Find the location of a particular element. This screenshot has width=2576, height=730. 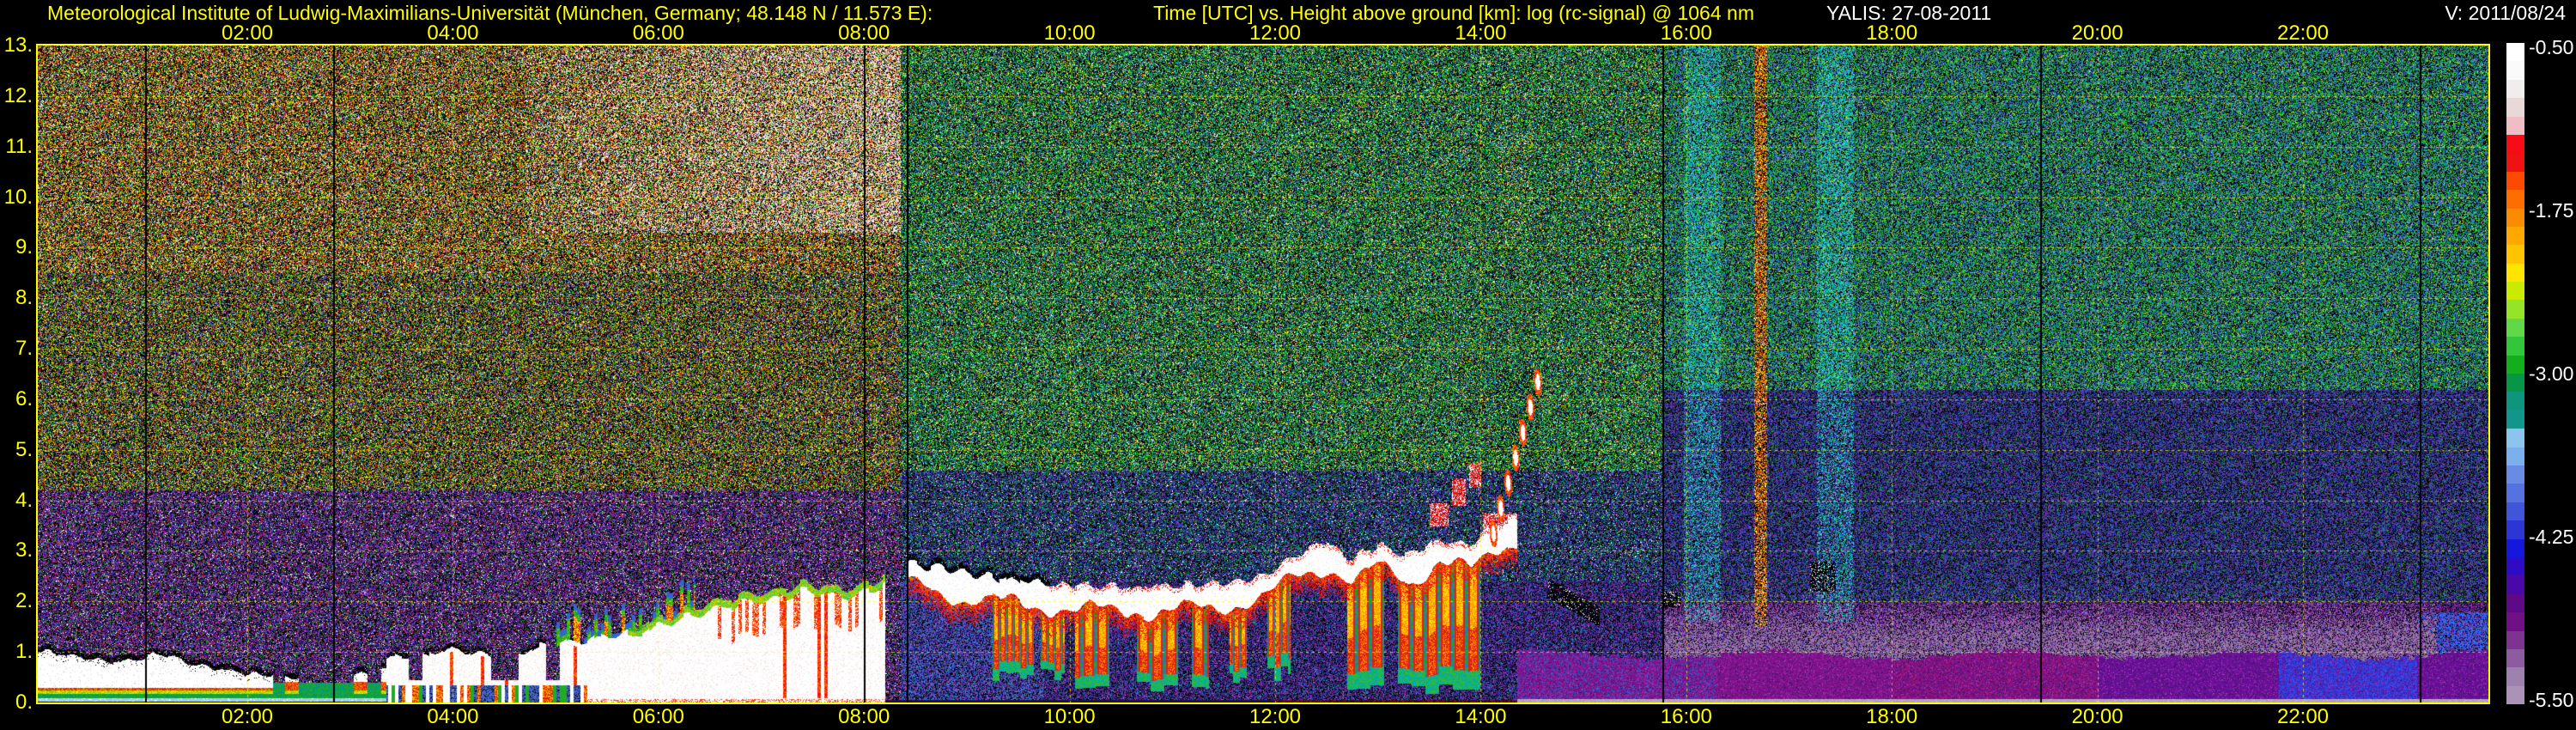

colorbar-label: -4.25 is located at coordinates (2551, 537).